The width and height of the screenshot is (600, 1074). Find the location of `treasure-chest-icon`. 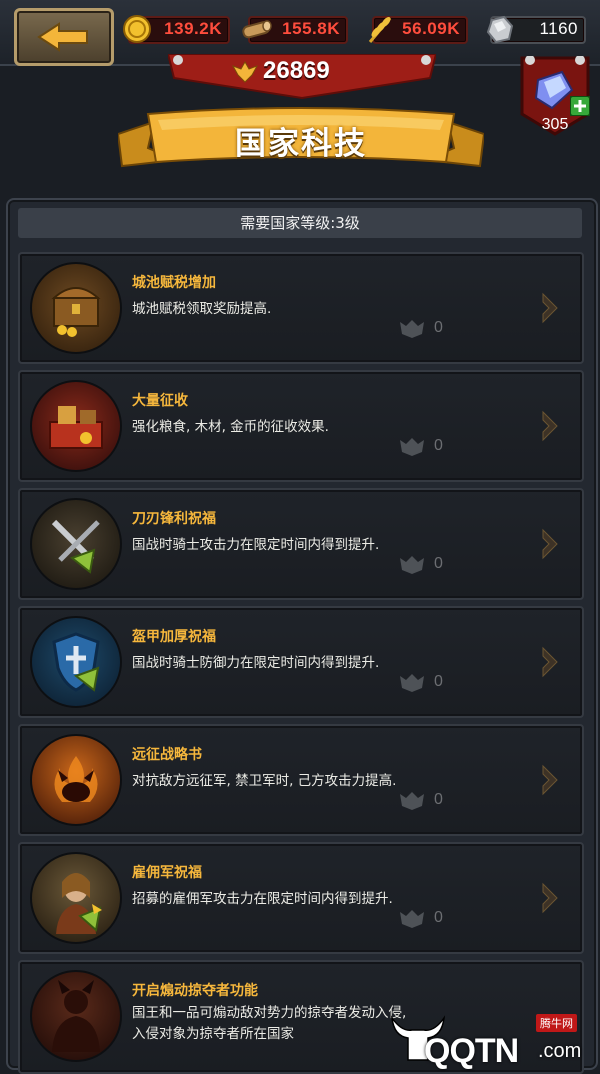

treasure-chest-icon is located at coordinates (76, 308).